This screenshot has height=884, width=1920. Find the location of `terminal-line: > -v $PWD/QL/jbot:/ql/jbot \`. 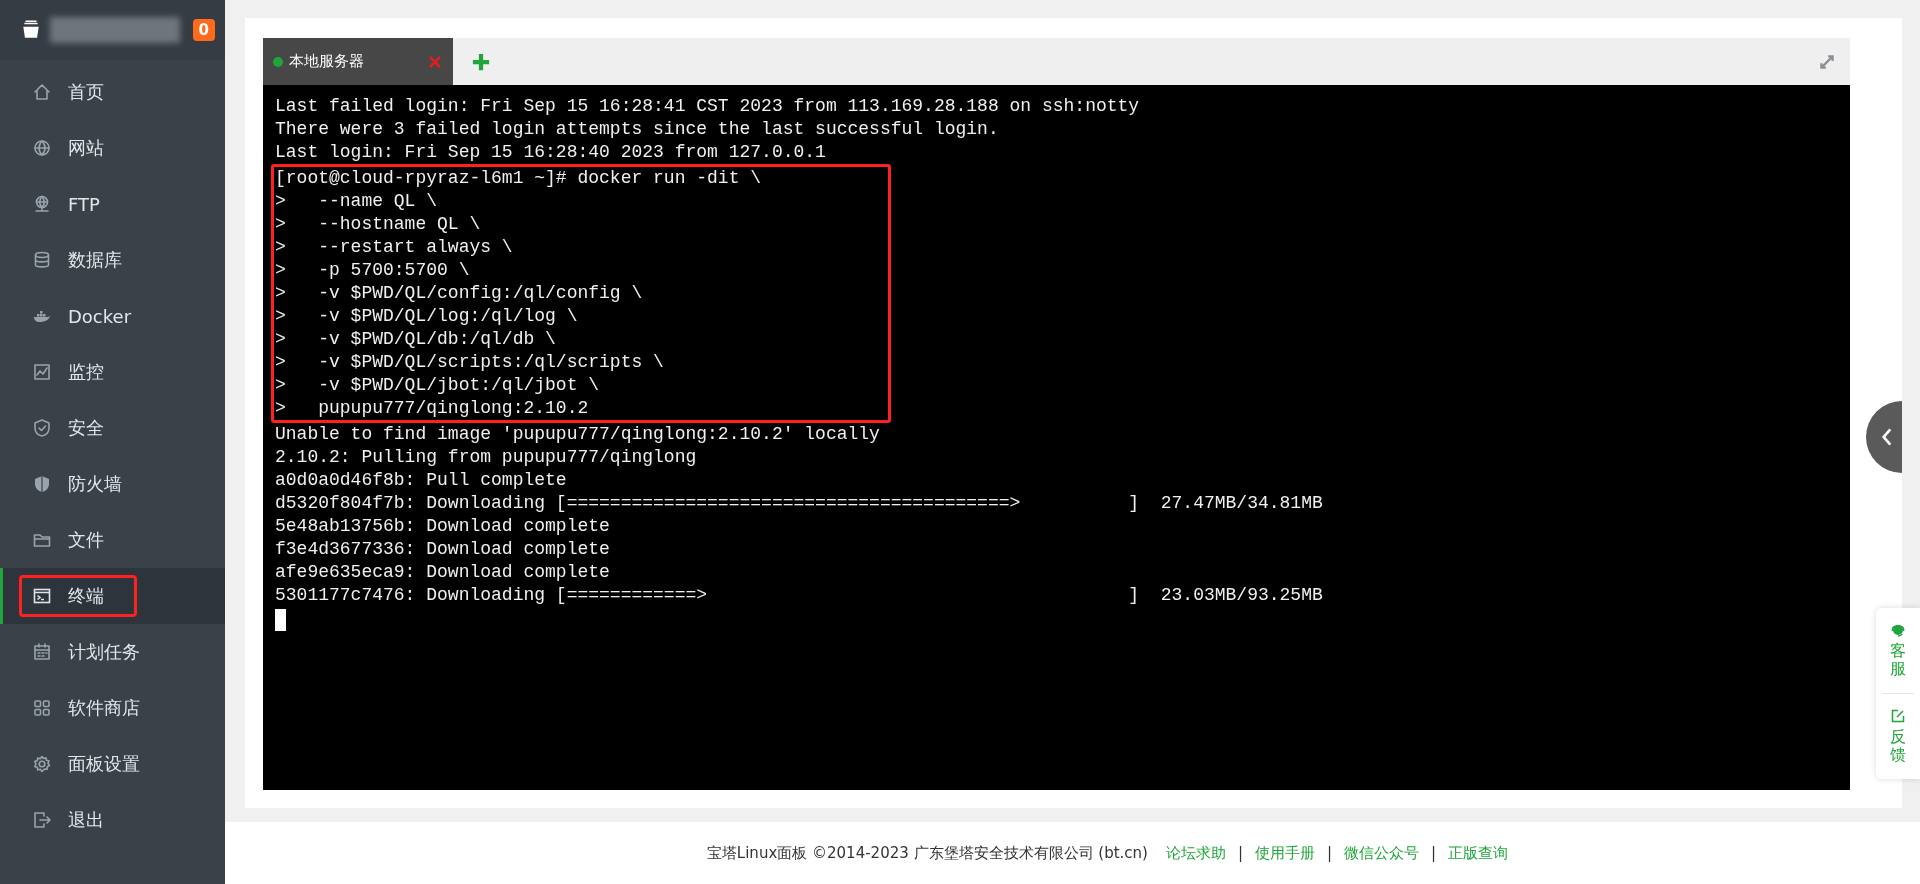

terminal-line: > -v $PWD/QL/jbot:/ql/jbot \ is located at coordinates (438, 385).